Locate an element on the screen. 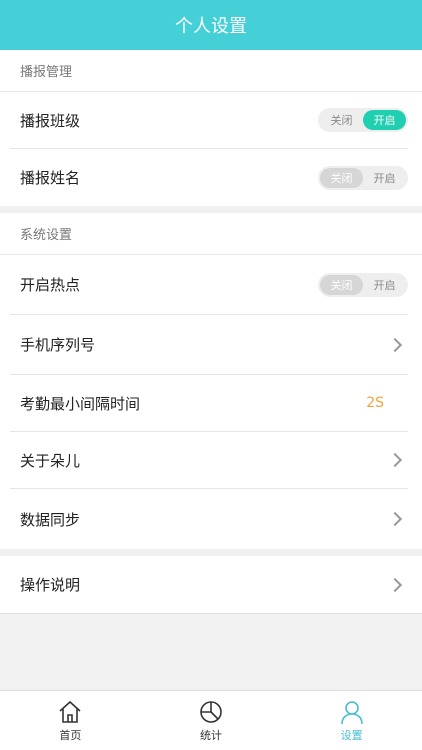 The width and height of the screenshot is (422, 750). row-hotspot: 开启热点 关闭 开启 is located at coordinates (209, 285).